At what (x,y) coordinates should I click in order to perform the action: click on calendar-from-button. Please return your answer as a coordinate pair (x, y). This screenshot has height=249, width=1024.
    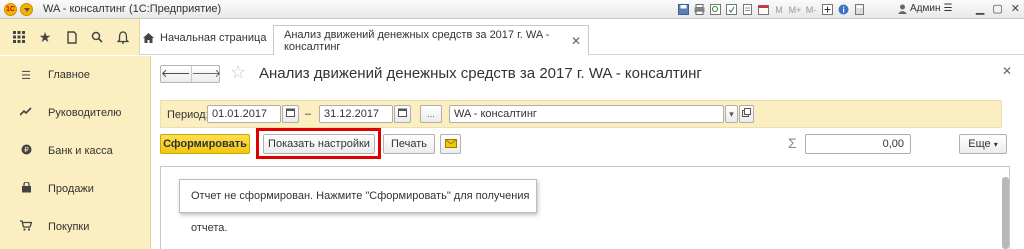
    Looking at the image, I should click on (290, 114).